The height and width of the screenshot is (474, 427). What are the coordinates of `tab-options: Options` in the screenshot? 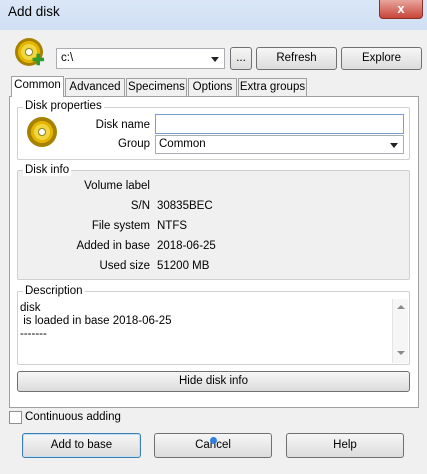 It's located at (212, 87).